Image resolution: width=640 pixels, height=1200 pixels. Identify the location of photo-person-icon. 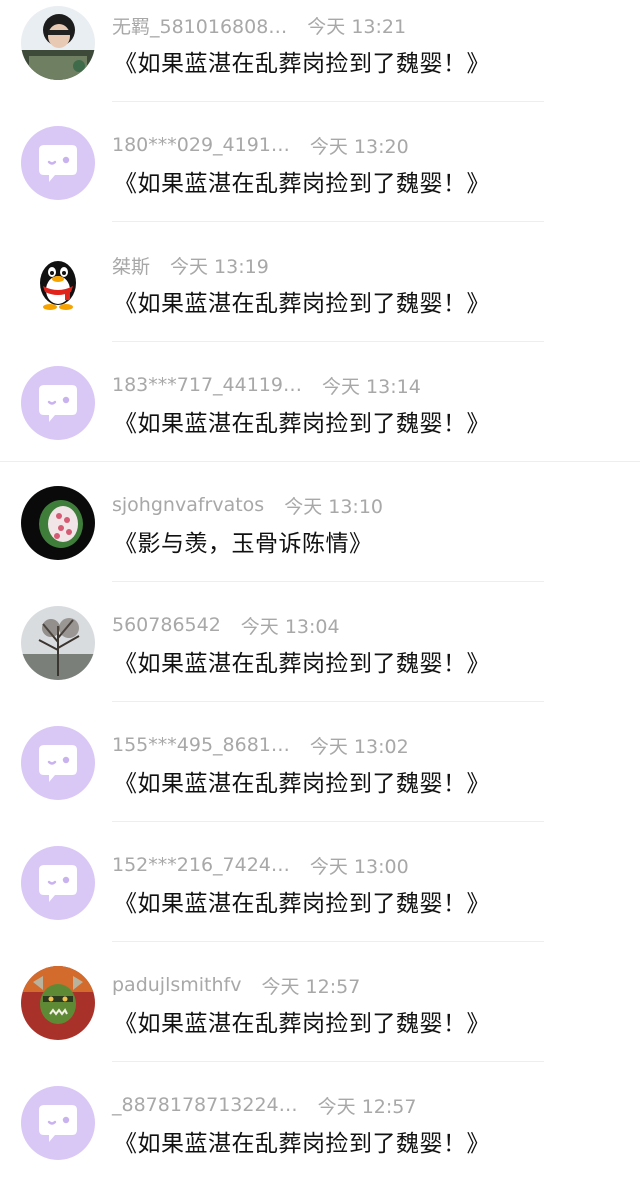
(58, 43).